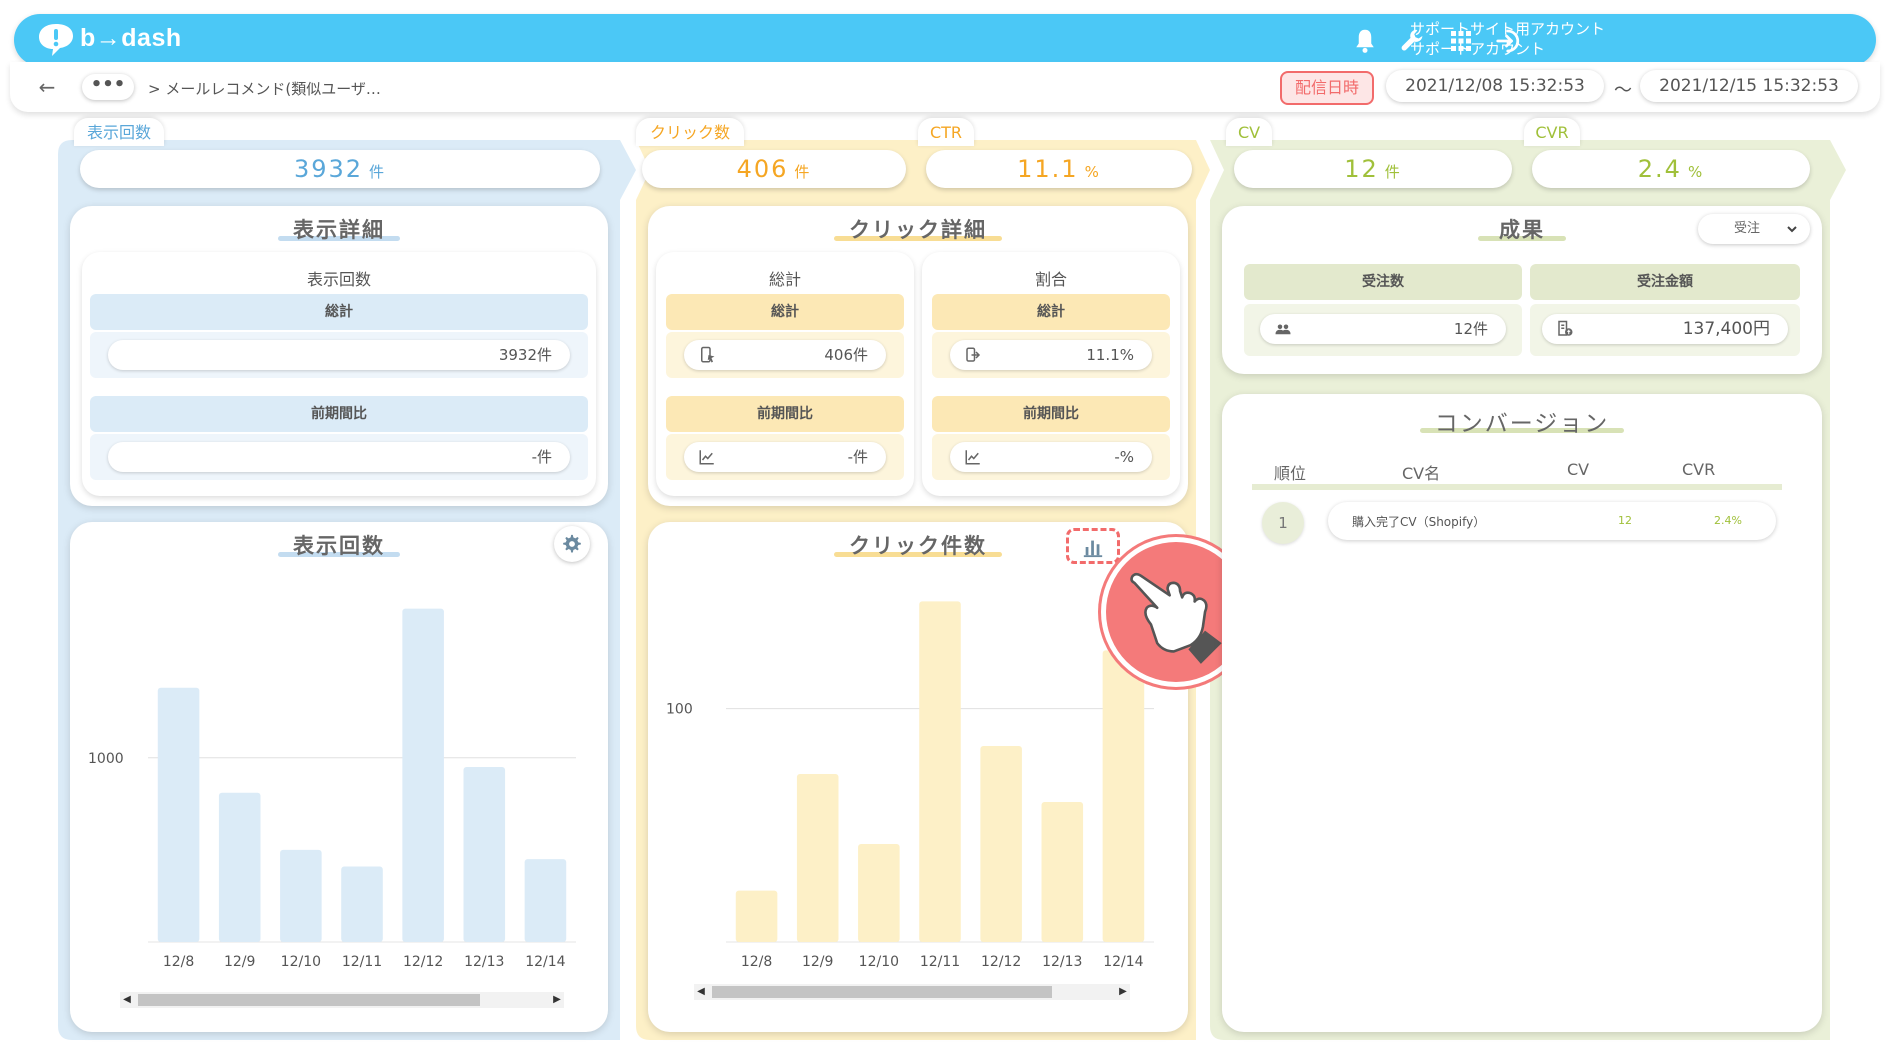 Image resolution: width=1890 pixels, height=1063 pixels. Describe the element at coordinates (918, 230) in the screenshot. I see `click-detail-title: クリック詳細` at that location.